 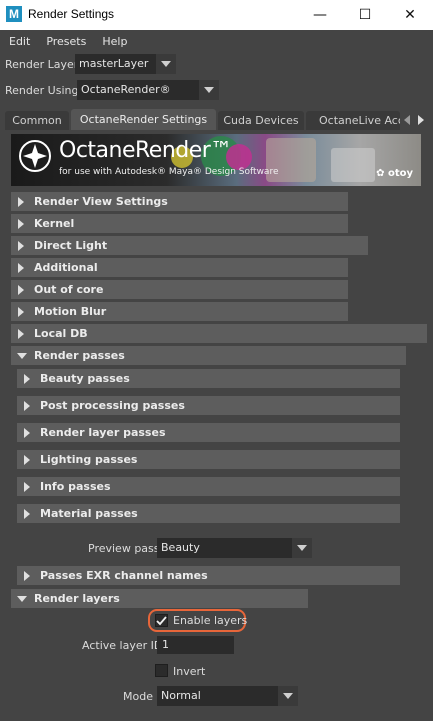 I want to click on invert-label: Invert, so click(x=189, y=671).